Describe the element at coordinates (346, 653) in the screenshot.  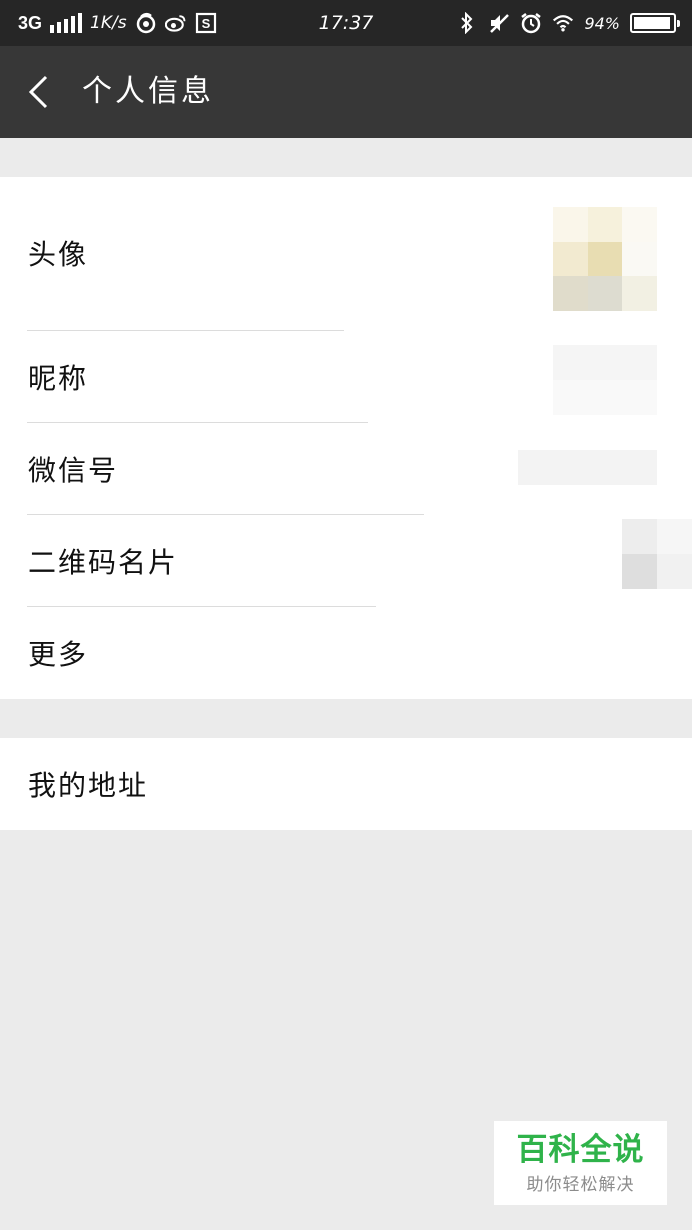
I see `row-more: 更多` at that location.